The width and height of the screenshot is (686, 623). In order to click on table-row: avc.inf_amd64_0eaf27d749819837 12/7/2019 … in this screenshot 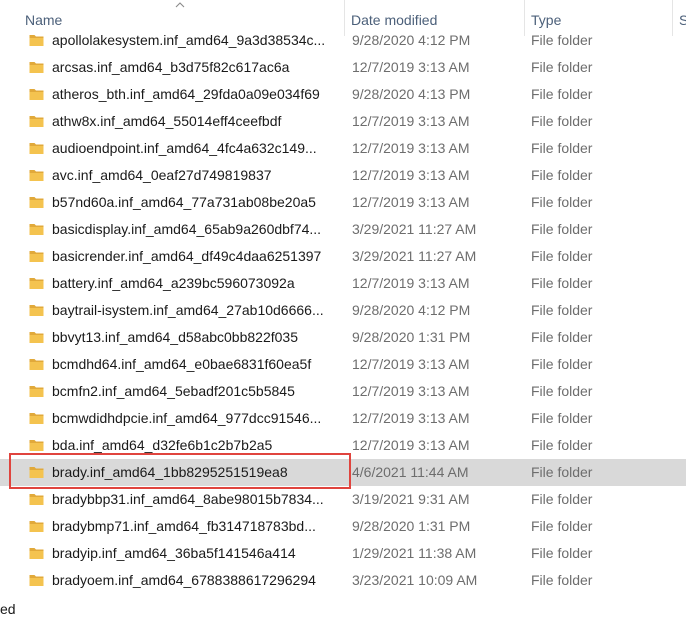, I will do `click(343, 175)`.